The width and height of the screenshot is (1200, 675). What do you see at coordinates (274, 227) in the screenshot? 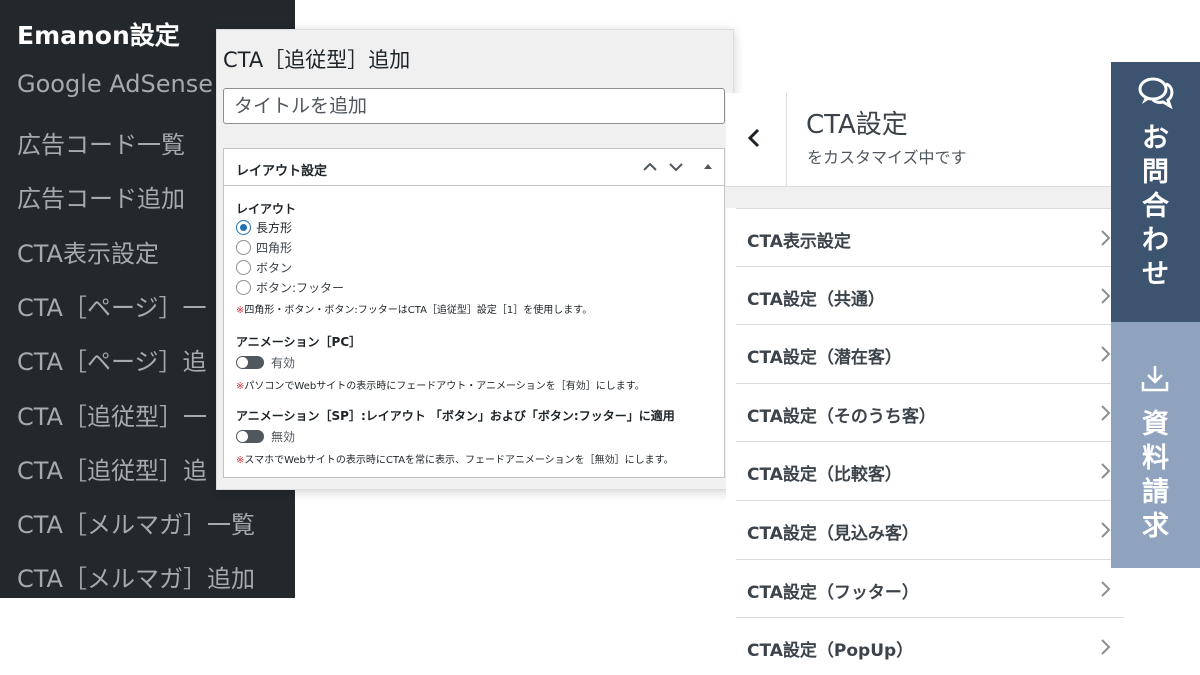
I see `layout-option-label: 長方形` at bounding box center [274, 227].